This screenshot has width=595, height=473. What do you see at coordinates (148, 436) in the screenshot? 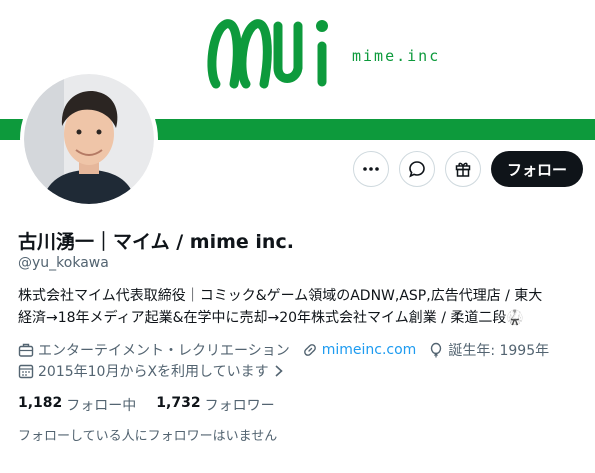
I see `mutual-followers-text: フォローしている人にフォロワーはいません` at bounding box center [148, 436].